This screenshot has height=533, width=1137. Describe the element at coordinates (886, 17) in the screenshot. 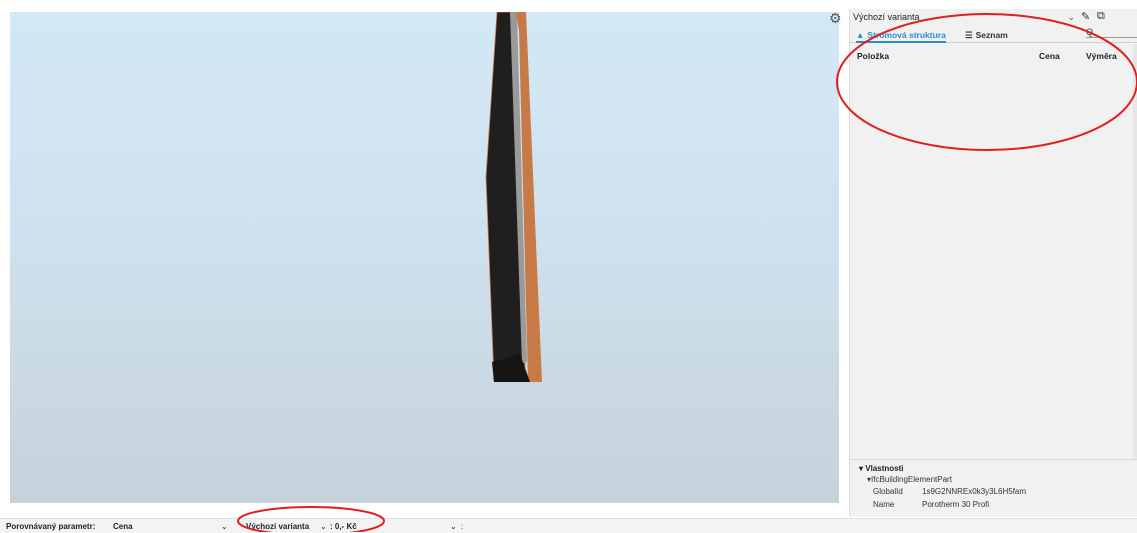

I see `variant-select-value: Výchozí varianta` at that location.